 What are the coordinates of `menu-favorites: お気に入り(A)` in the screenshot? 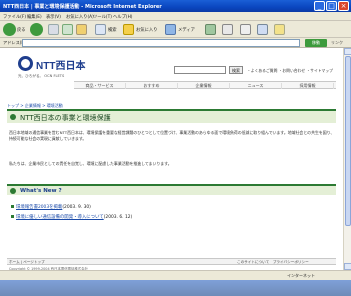 It's located at (80, 17).